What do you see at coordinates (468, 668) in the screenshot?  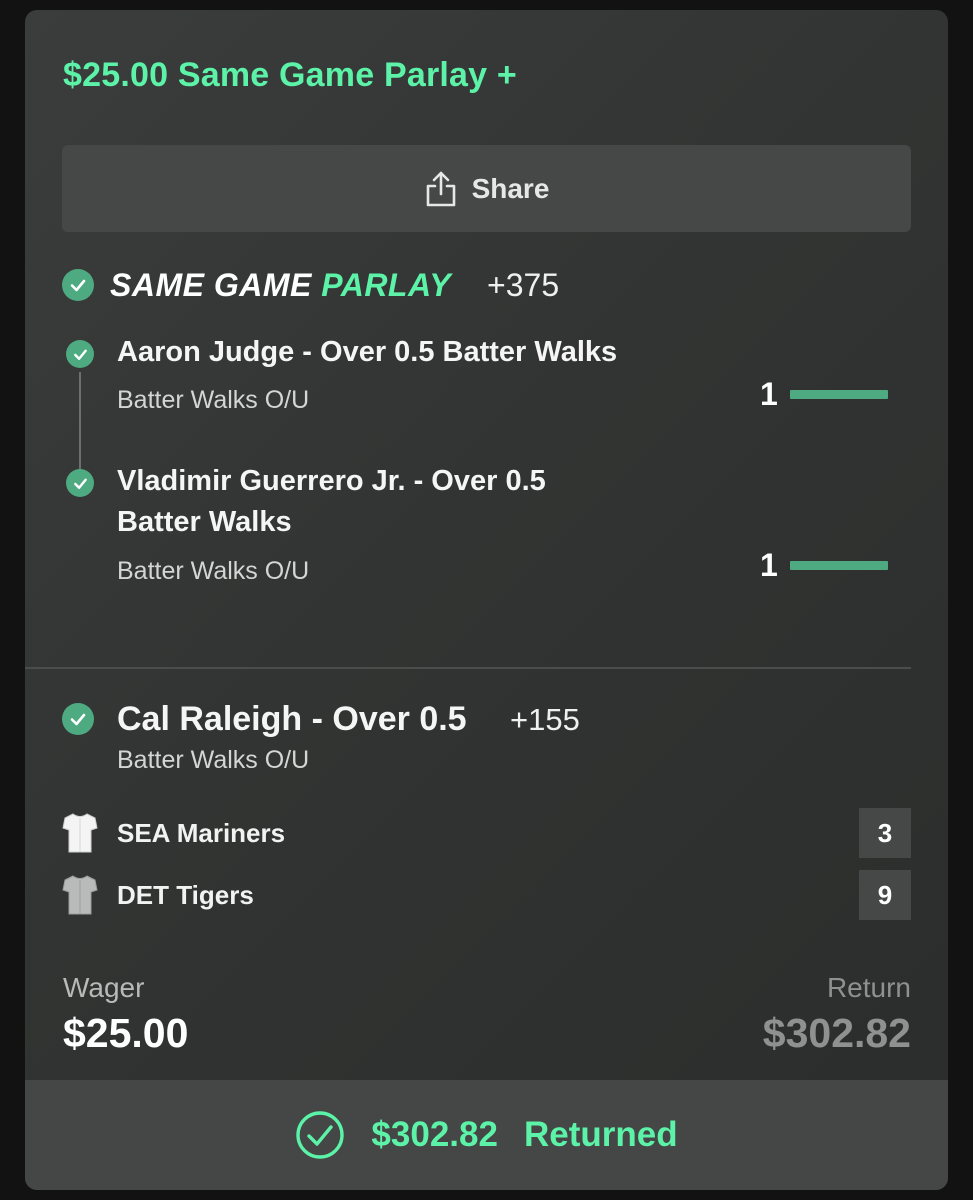 I see `section-divider` at bounding box center [468, 668].